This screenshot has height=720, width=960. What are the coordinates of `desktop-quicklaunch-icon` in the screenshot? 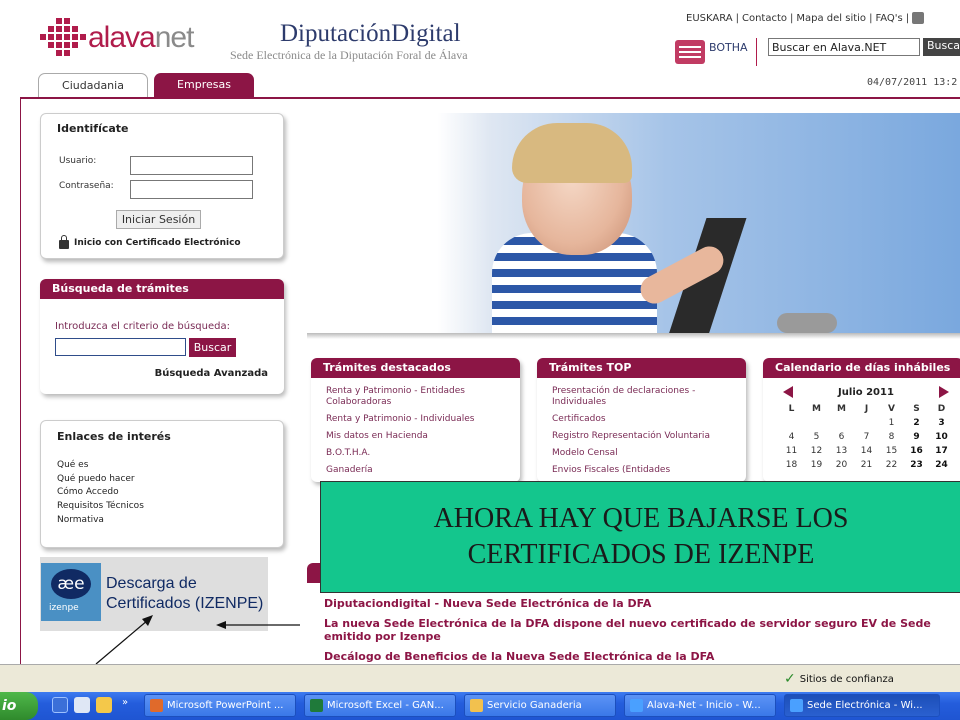 It's located at (82, 705).